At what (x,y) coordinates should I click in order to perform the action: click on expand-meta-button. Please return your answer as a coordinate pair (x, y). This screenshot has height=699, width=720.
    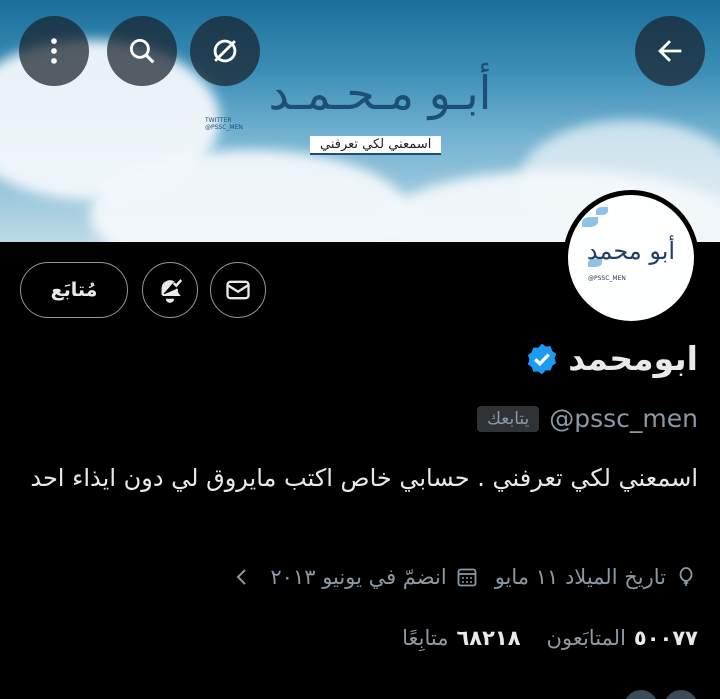
    Looking at the image, I should click on (242, 577).